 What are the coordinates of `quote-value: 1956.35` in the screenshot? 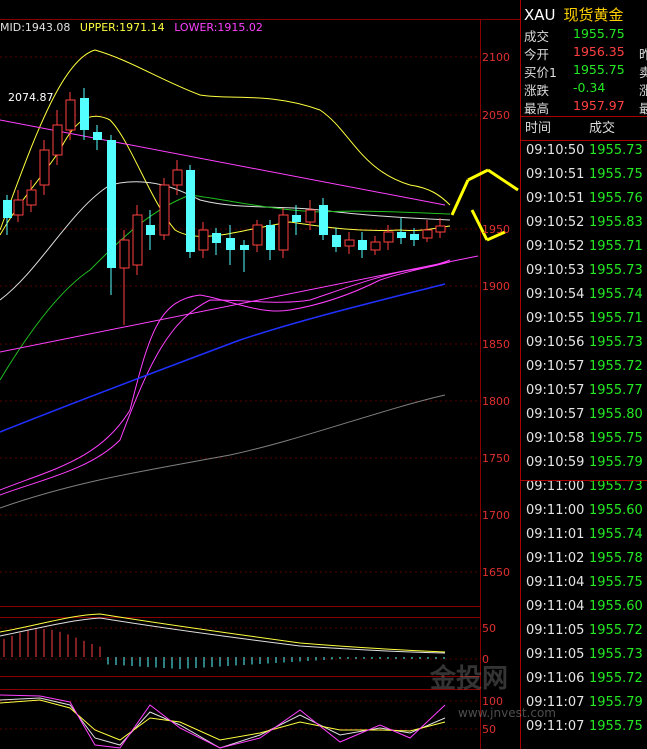 It's located at (599, 51).